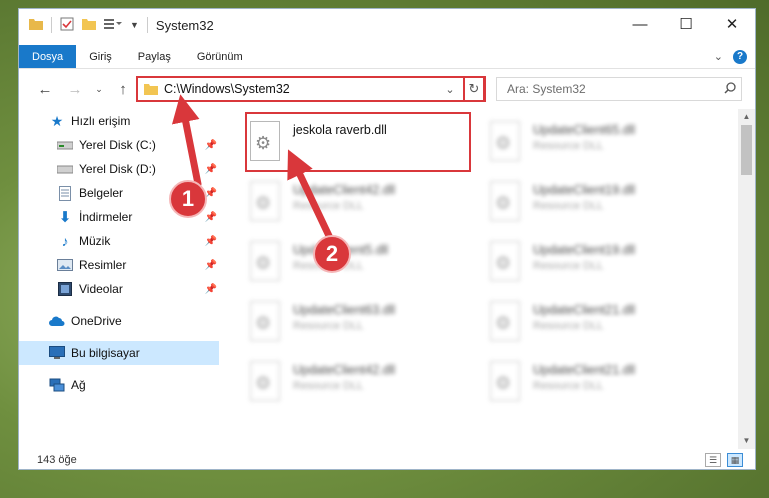 The width and height of the screenshot is (769, 498). Describe the element at coordinates (154, 56) in the screenshot. I see `tab-paylas: Paylaş` at that location.